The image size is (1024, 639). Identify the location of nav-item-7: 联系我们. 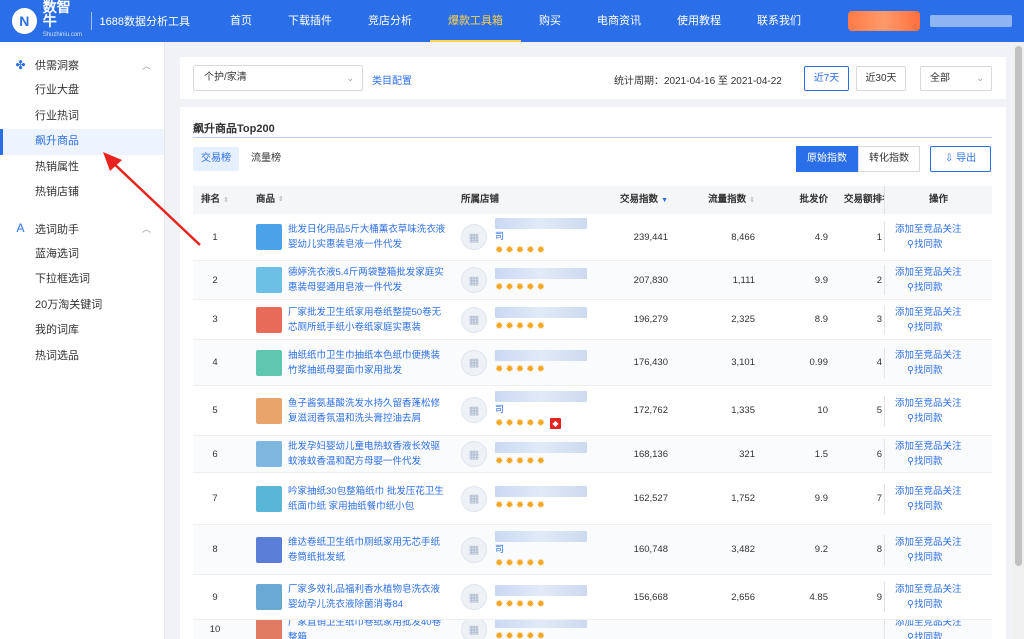
(779, 21).